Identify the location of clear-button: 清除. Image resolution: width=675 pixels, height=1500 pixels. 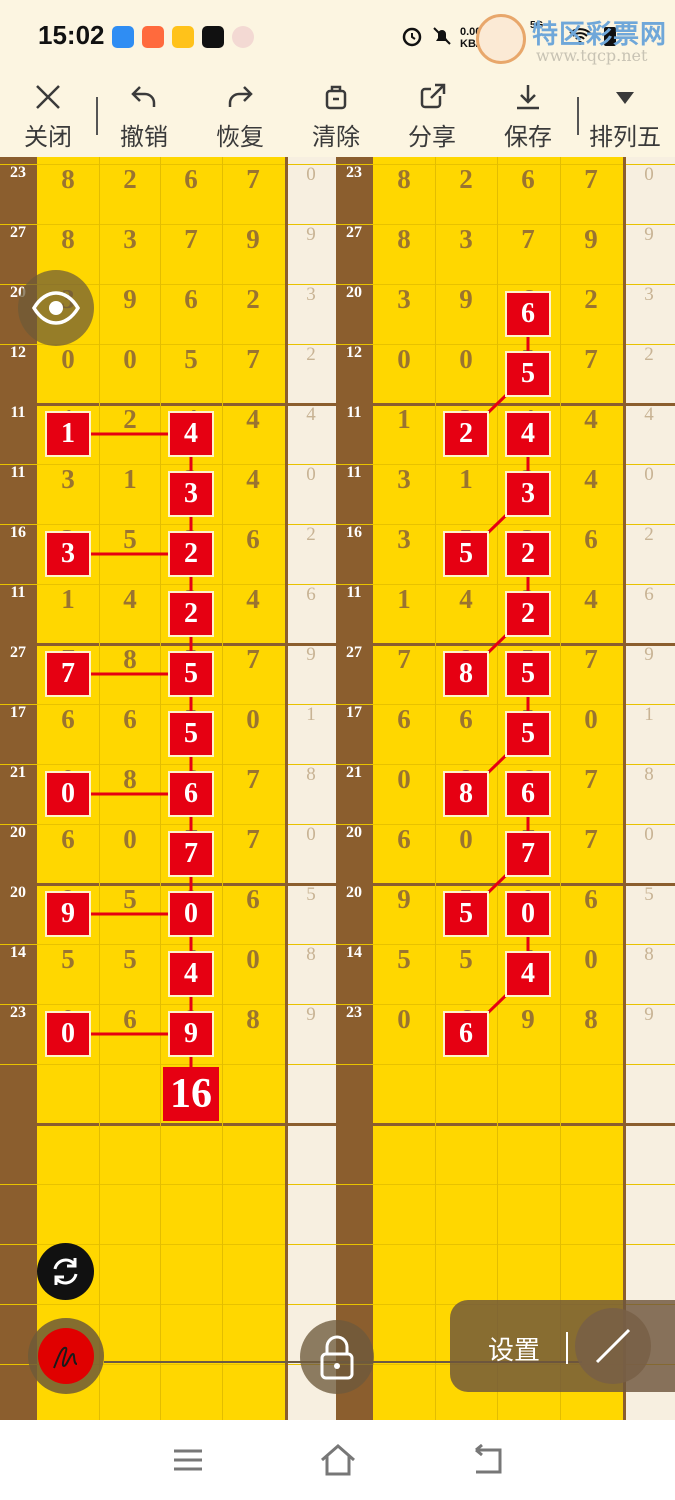
(336, 117).